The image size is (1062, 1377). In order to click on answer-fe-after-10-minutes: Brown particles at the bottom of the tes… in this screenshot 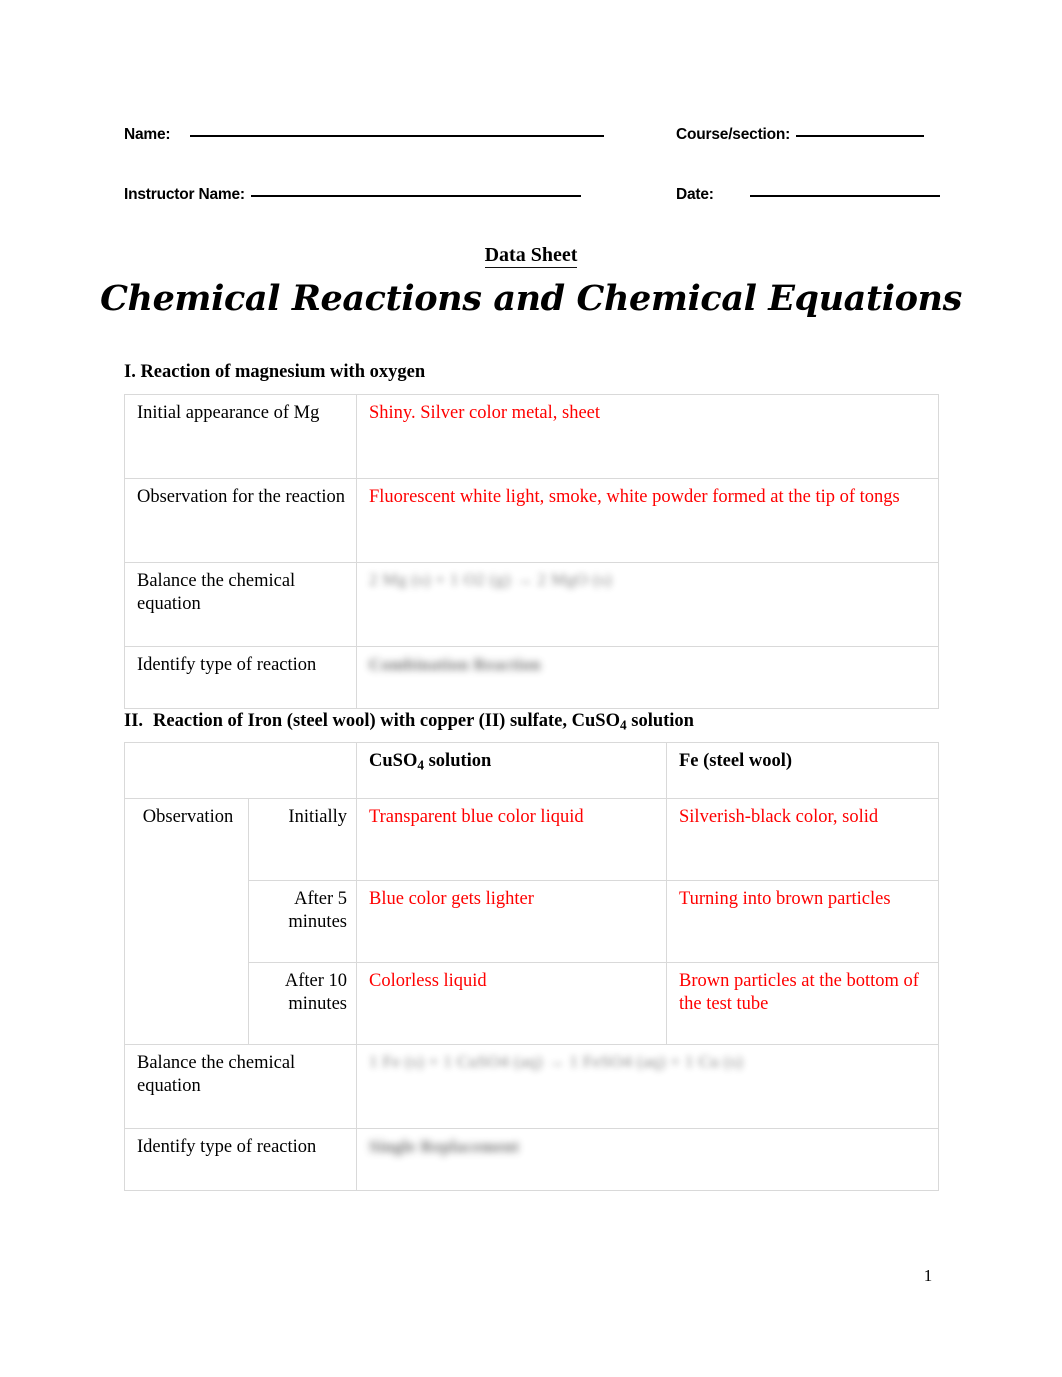, I will do `click(802, 1003)`.